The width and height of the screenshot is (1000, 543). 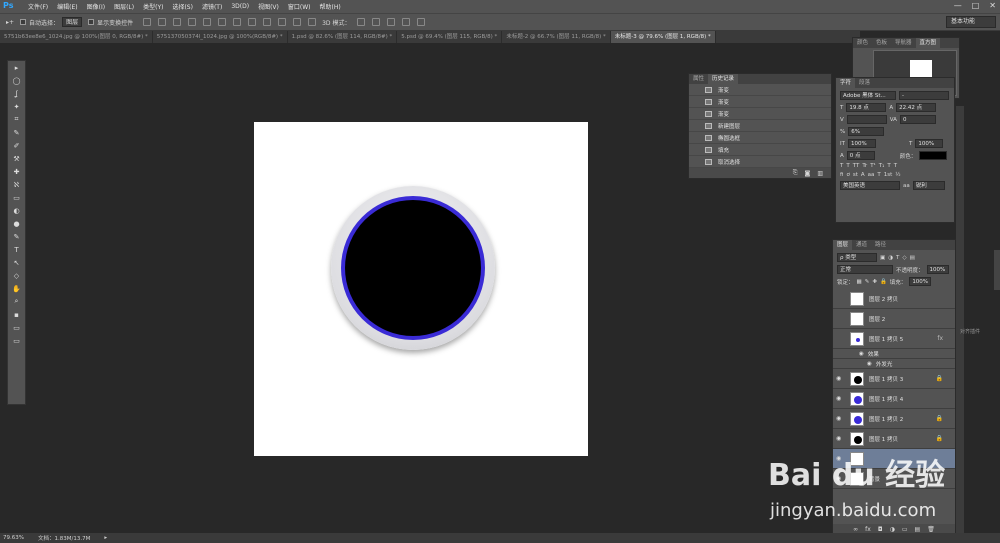 I want to click on eraser-tool-icon: ℵ, so click(x=16, y=184).